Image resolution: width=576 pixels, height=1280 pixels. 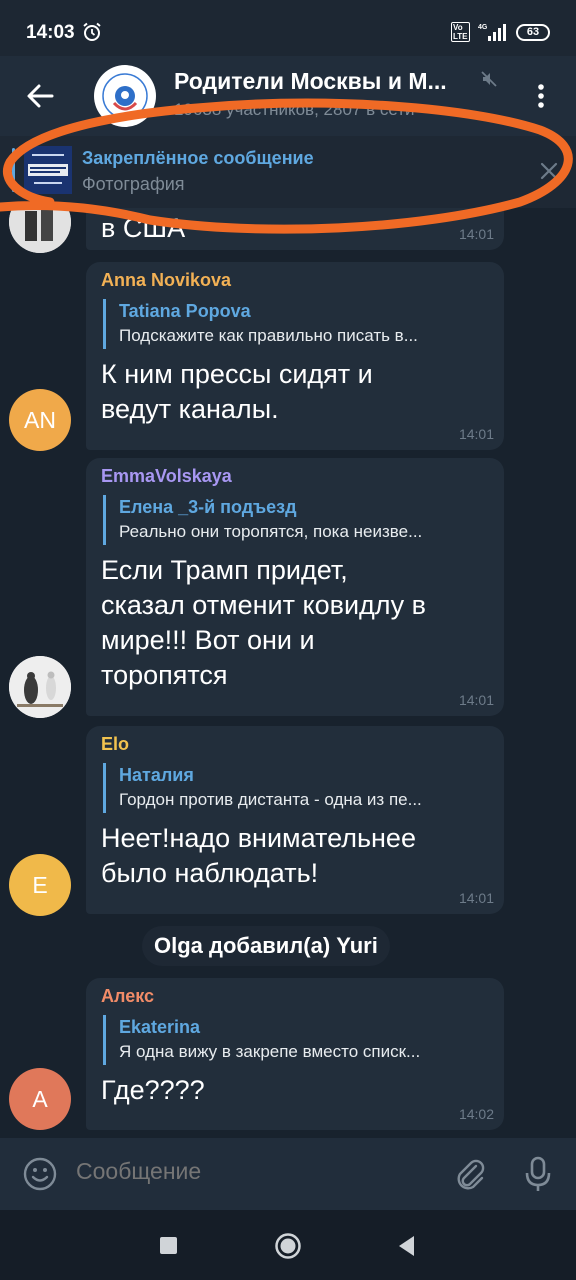 What do you see at coordinates (40, 885) in the screenshot?
I see `avatar: E` at bounding box center [40, 885].